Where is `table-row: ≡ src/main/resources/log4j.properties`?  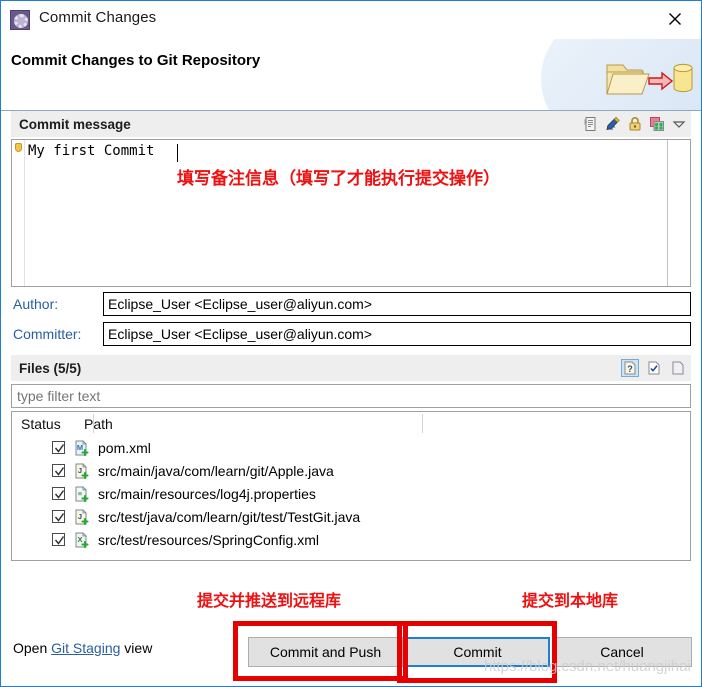 table-row: ≡ src/main/resources/log4j.properties is located at coordinates (351, 493).